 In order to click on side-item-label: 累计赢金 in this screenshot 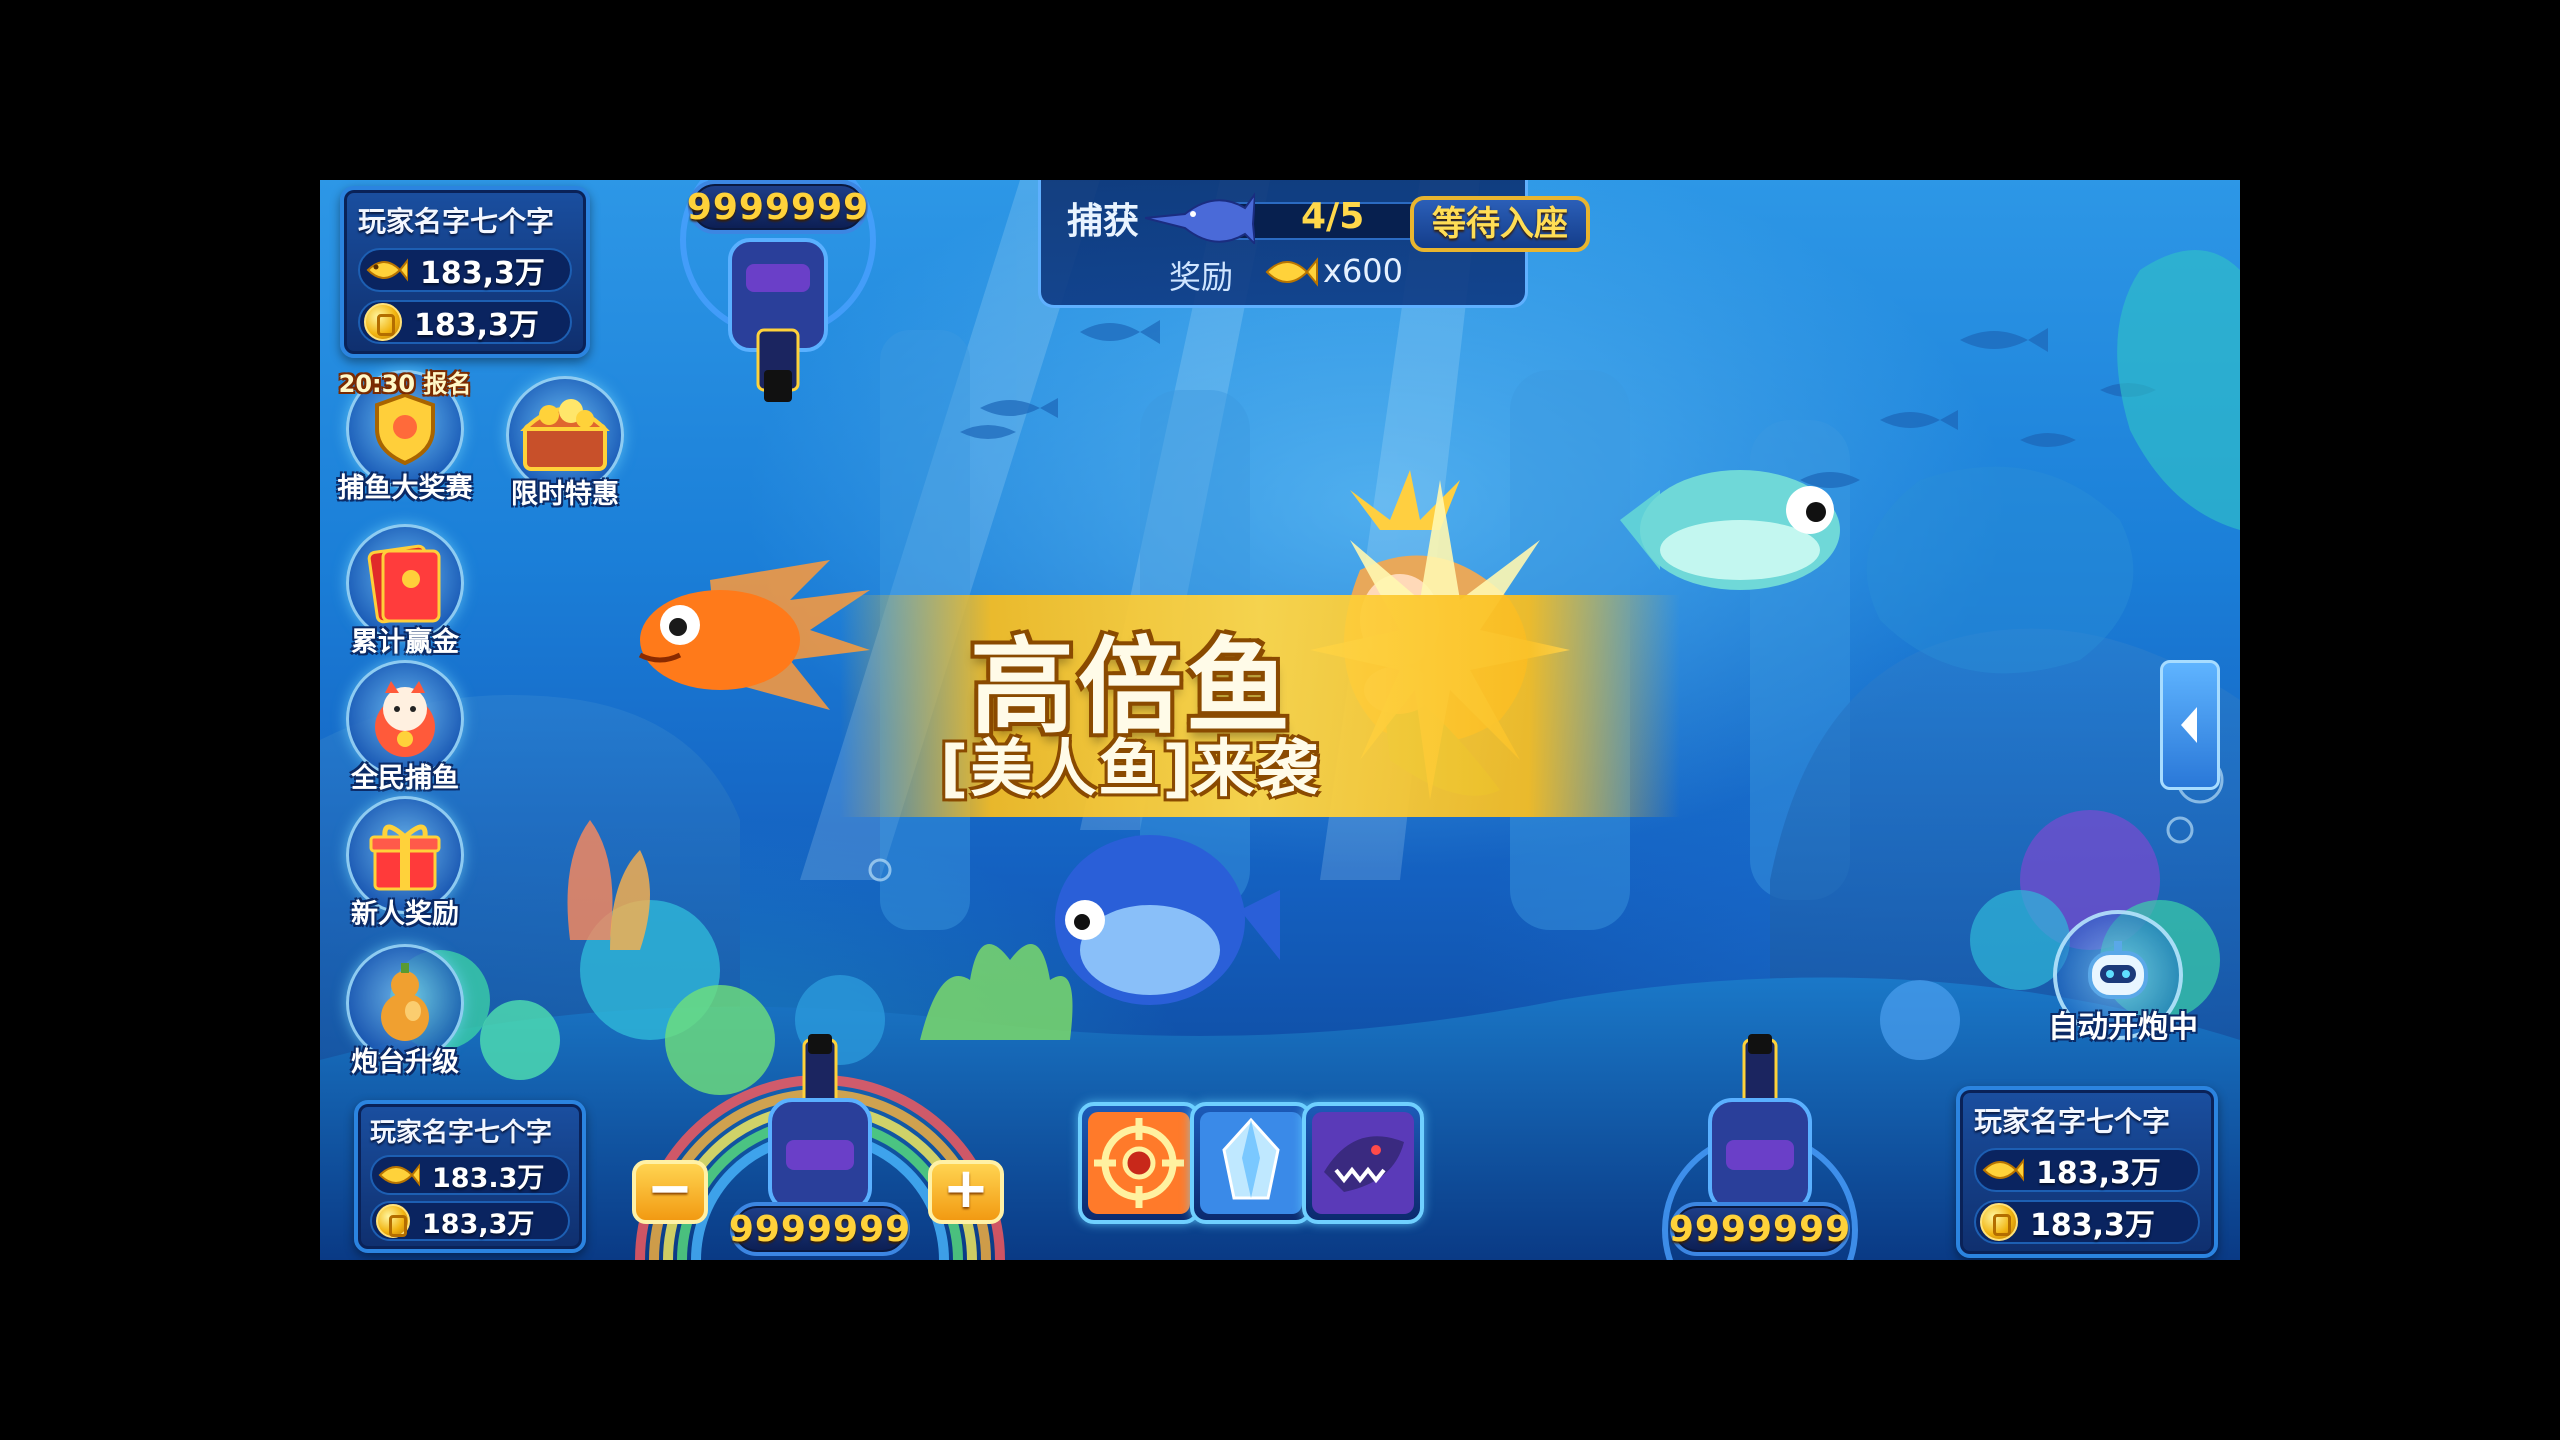, I will do `click(405, 642)`.